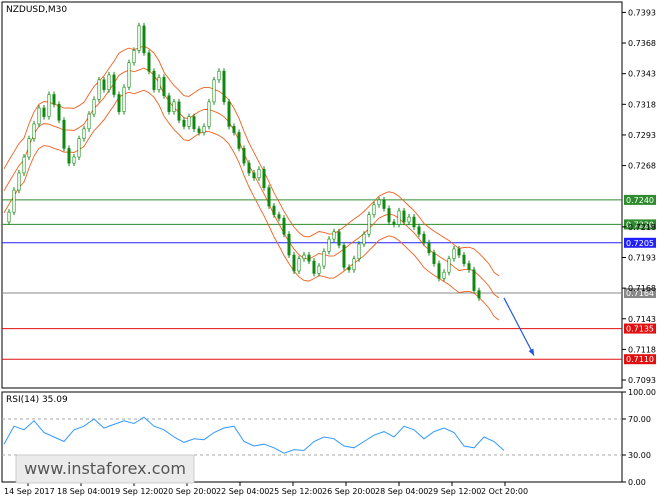 This screenshot has width=664, height=502. What do you see at coordinates (640, 200) in the screenshot?
I see `level-label: 0.7240` at bounding box center [640, 200].